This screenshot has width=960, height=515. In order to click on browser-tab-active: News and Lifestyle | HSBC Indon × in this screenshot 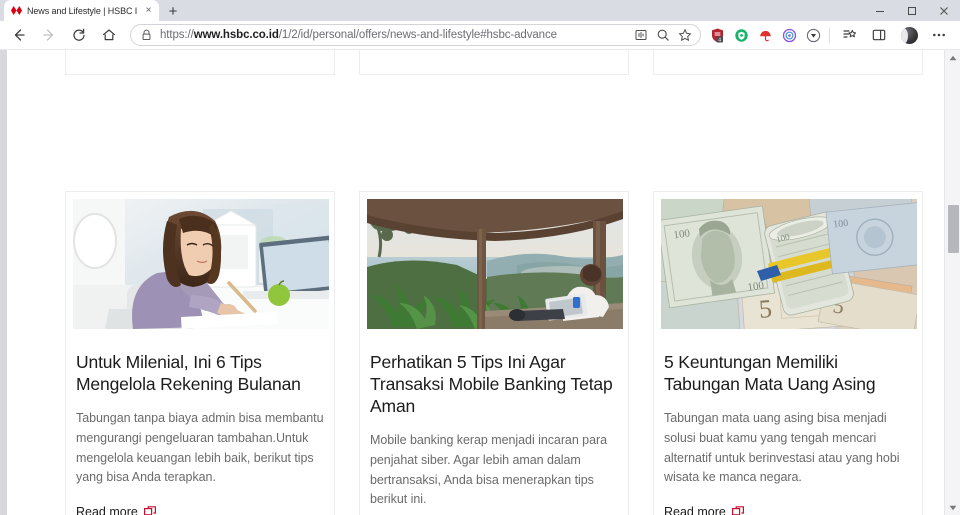, I will do `click(81, 10)`.